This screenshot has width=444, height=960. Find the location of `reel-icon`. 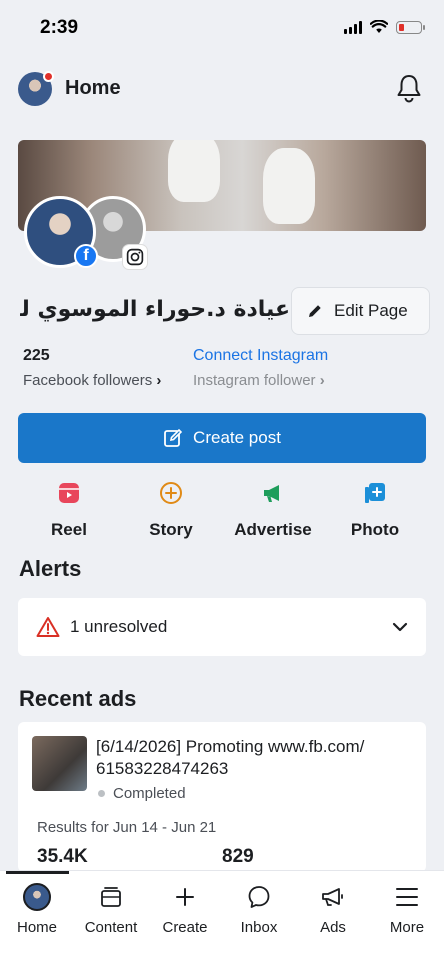

reel-icon is located at coordinates (69, 493).